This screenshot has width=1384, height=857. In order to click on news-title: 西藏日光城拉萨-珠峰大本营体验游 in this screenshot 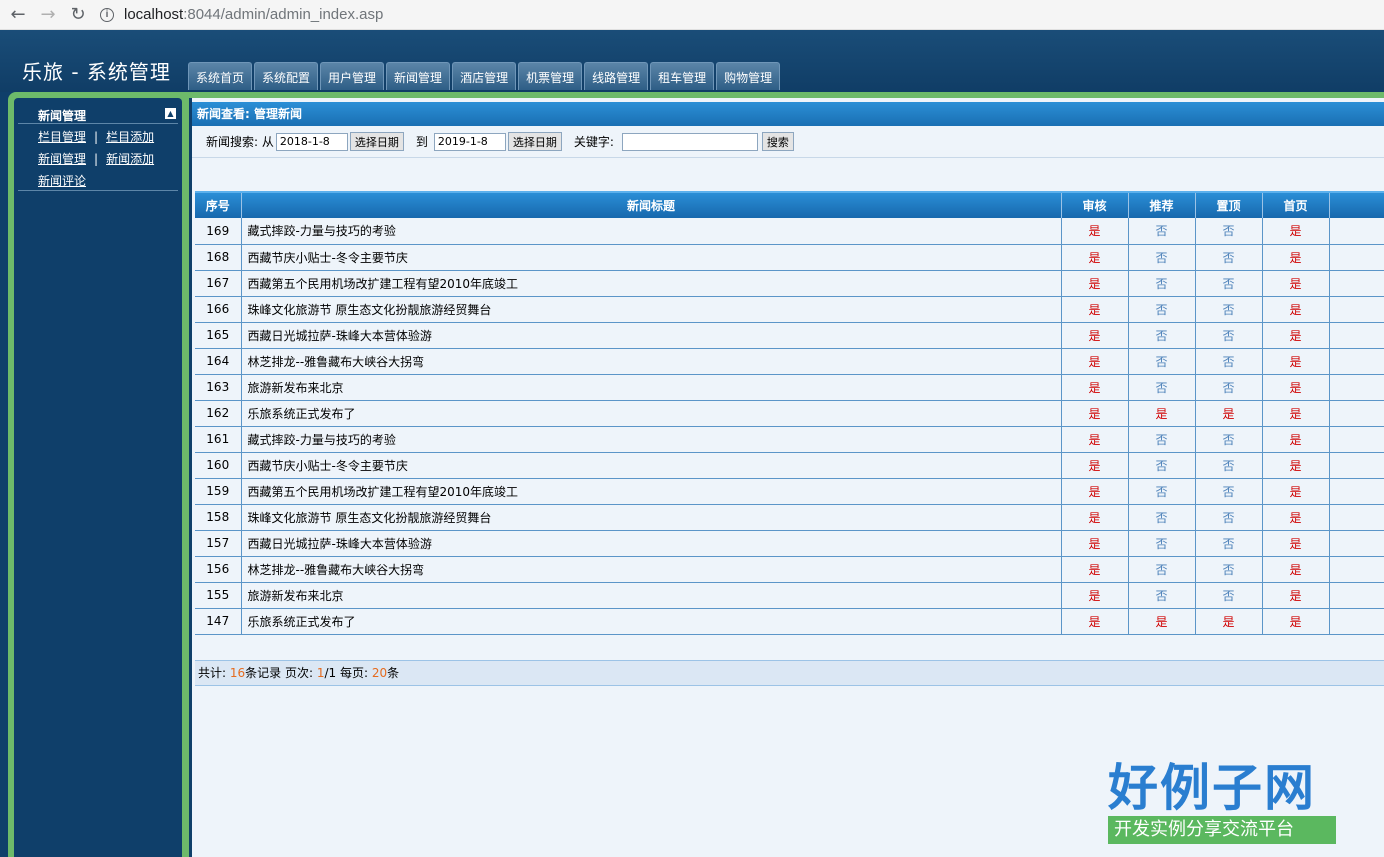, I will do `click(651, 543)`.